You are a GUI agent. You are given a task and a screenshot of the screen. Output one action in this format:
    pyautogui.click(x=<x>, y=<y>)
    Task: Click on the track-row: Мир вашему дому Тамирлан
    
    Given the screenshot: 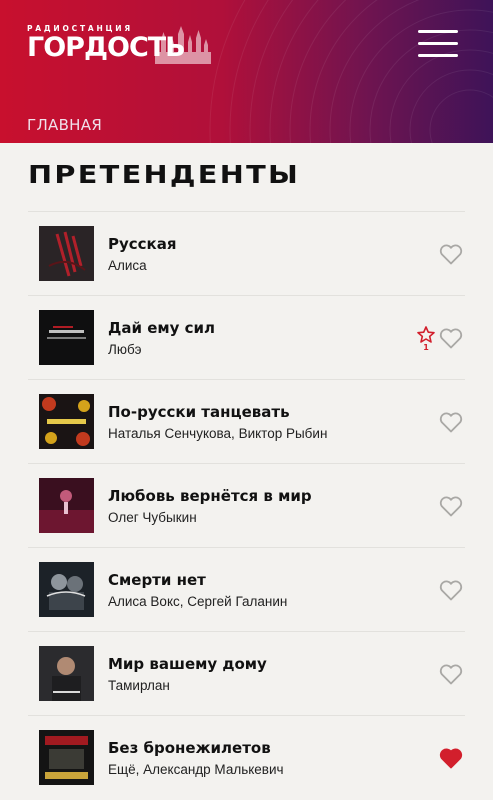 What is the action you would take?
    pyautogui.click(x=246, y=673)
    